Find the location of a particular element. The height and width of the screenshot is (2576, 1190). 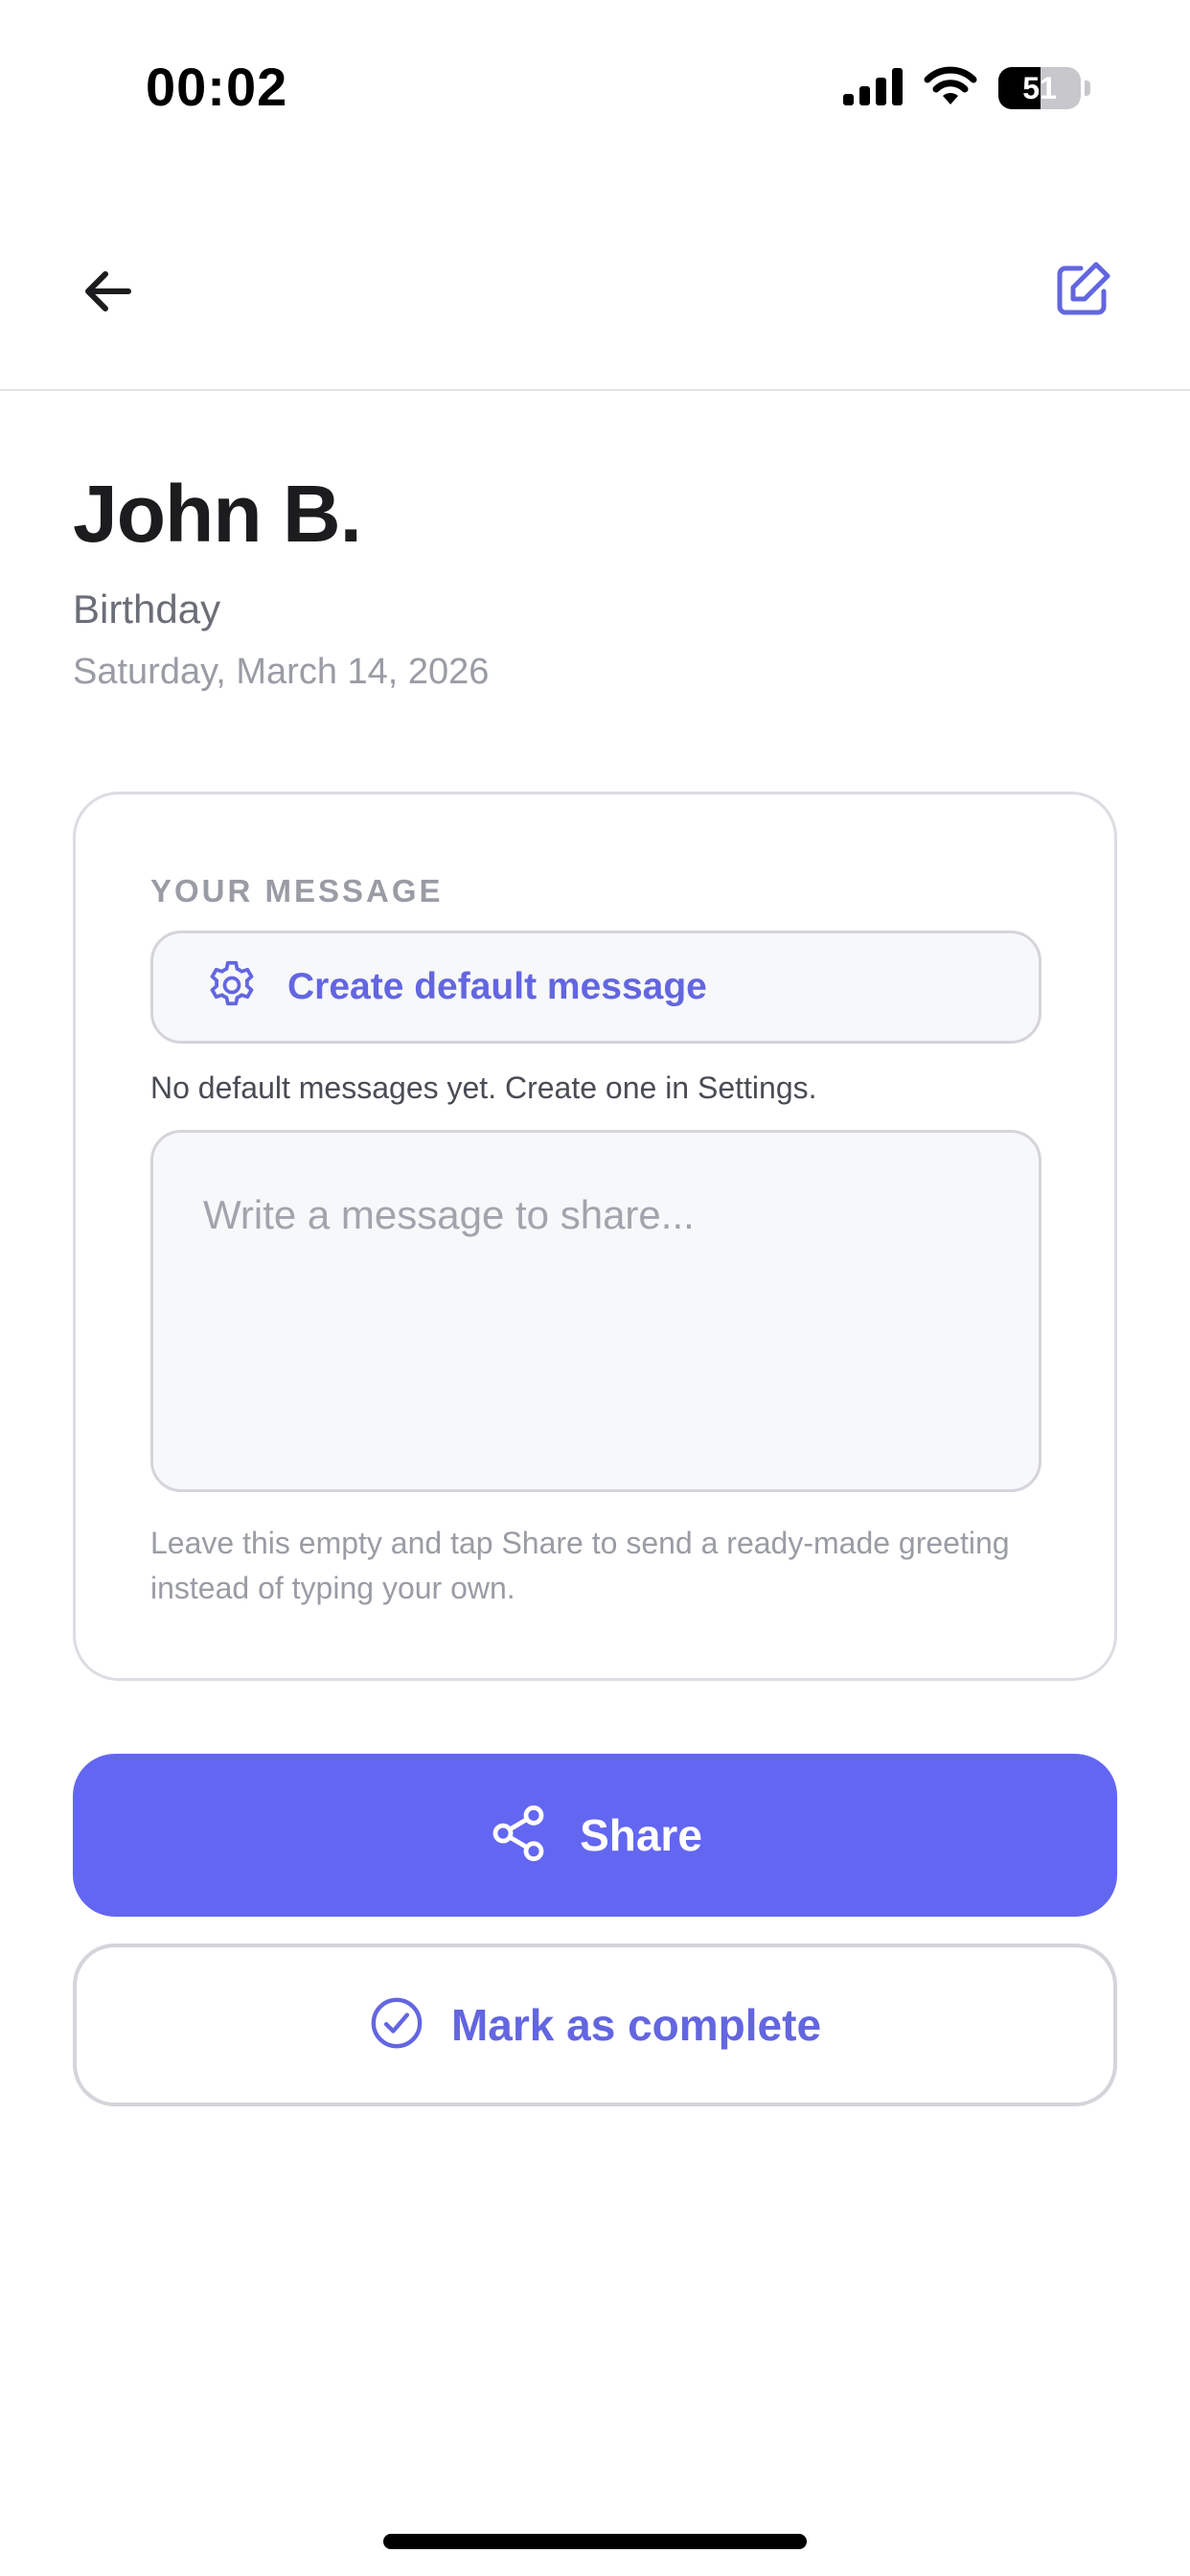

event-type: Birthday is located at coordinates (147, 609).